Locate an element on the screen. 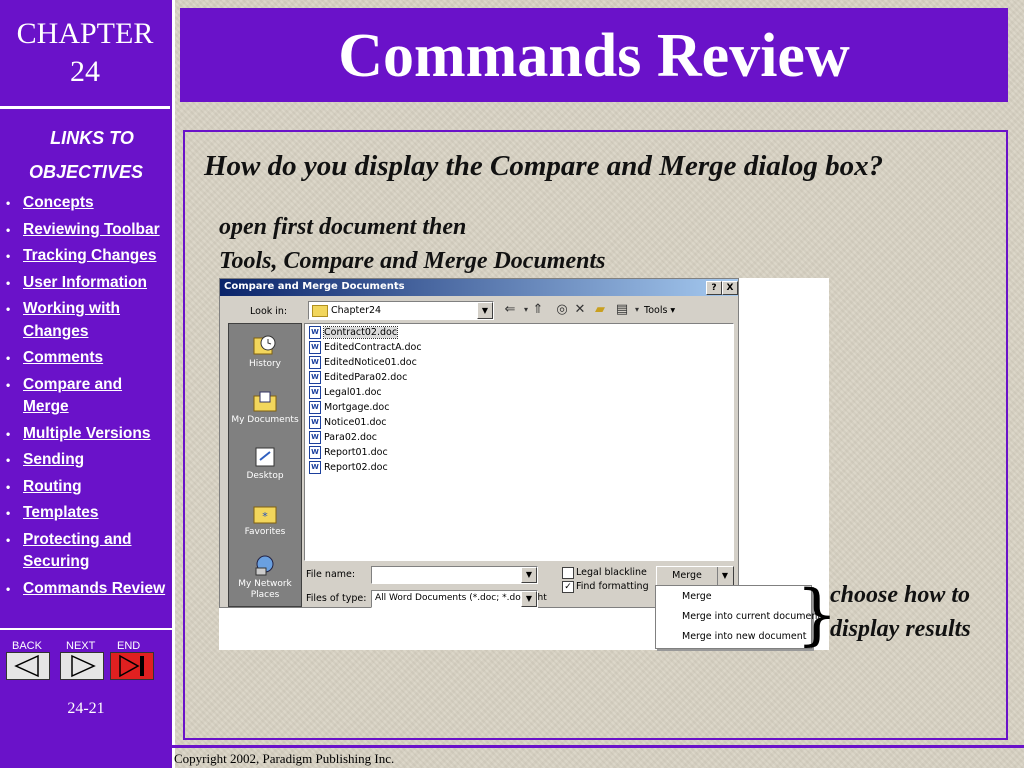 The height and width of the screenshot is (768, 1024). file-item: W EditedNotice01.doc is located at coordinates (363, 363).